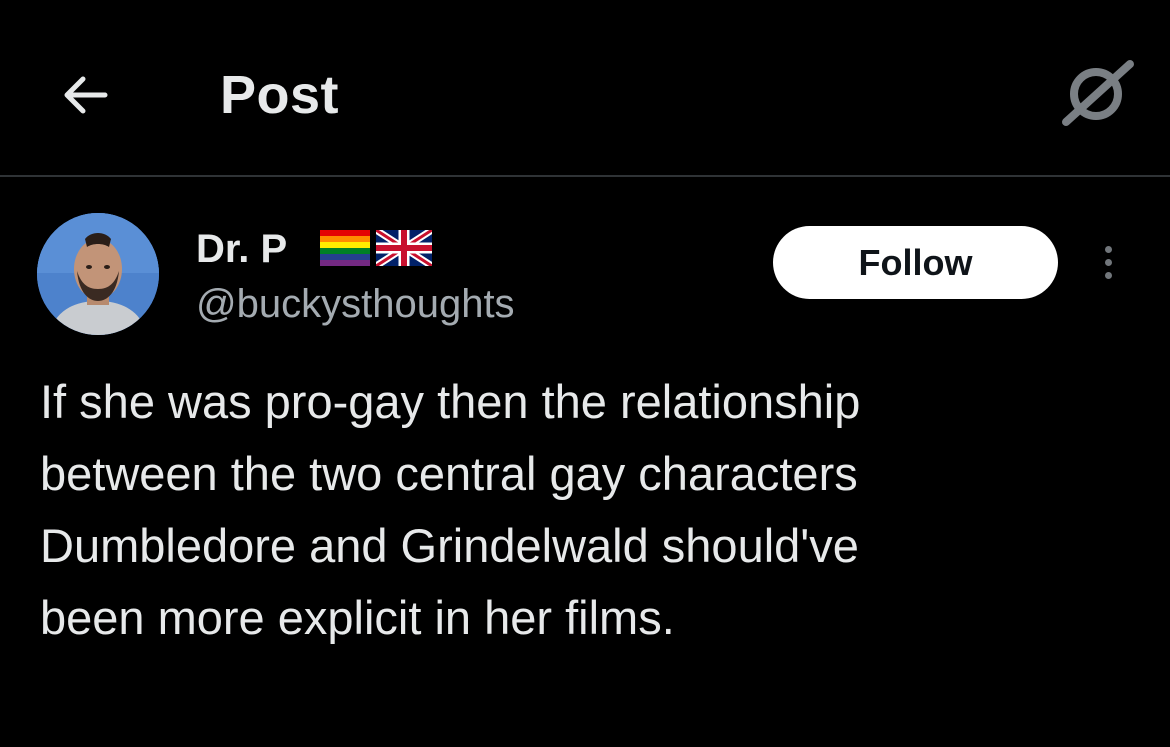 This screenshot has height=747, width=1170. I want to click on back-button, so click(85, 95).